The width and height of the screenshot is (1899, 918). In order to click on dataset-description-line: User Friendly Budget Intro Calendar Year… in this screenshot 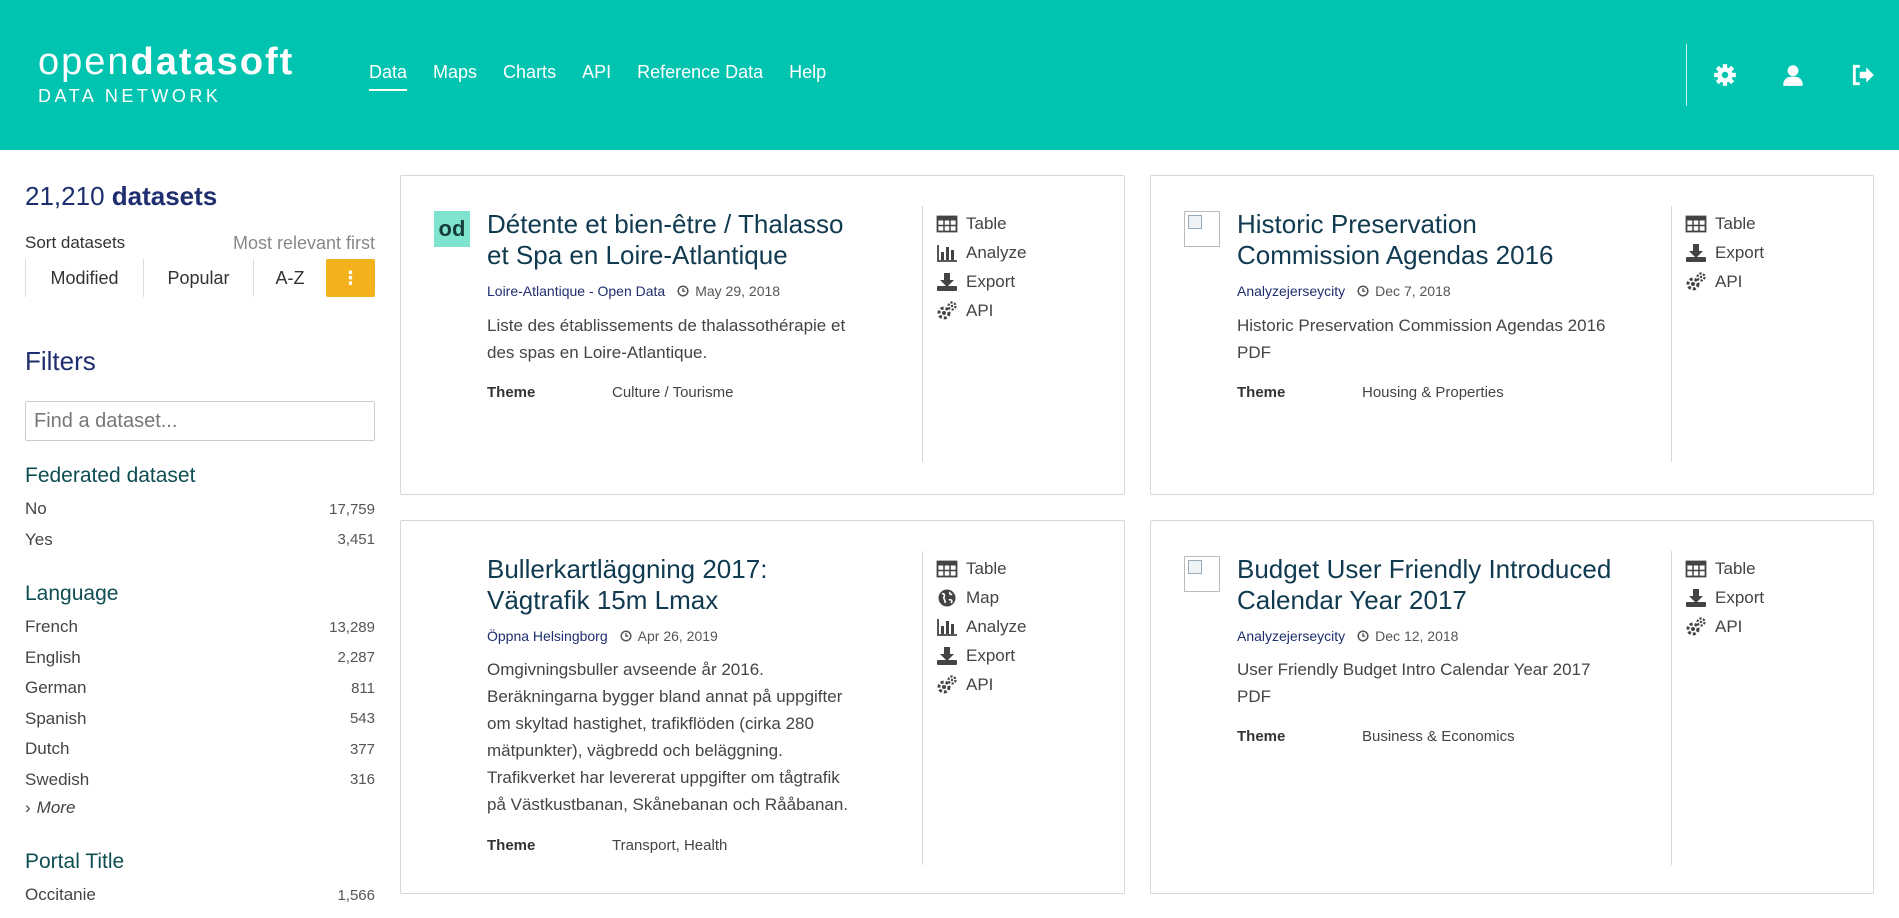, I will do `click(1414, 669)`.